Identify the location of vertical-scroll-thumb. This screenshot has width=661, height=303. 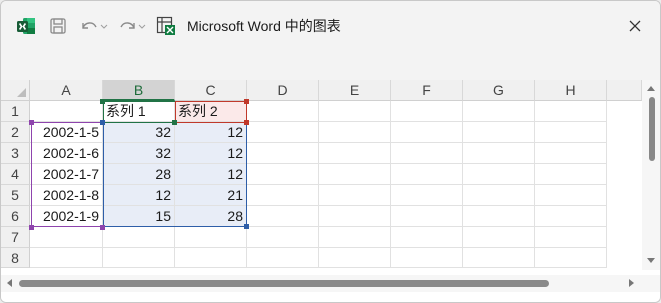
(652, 129).